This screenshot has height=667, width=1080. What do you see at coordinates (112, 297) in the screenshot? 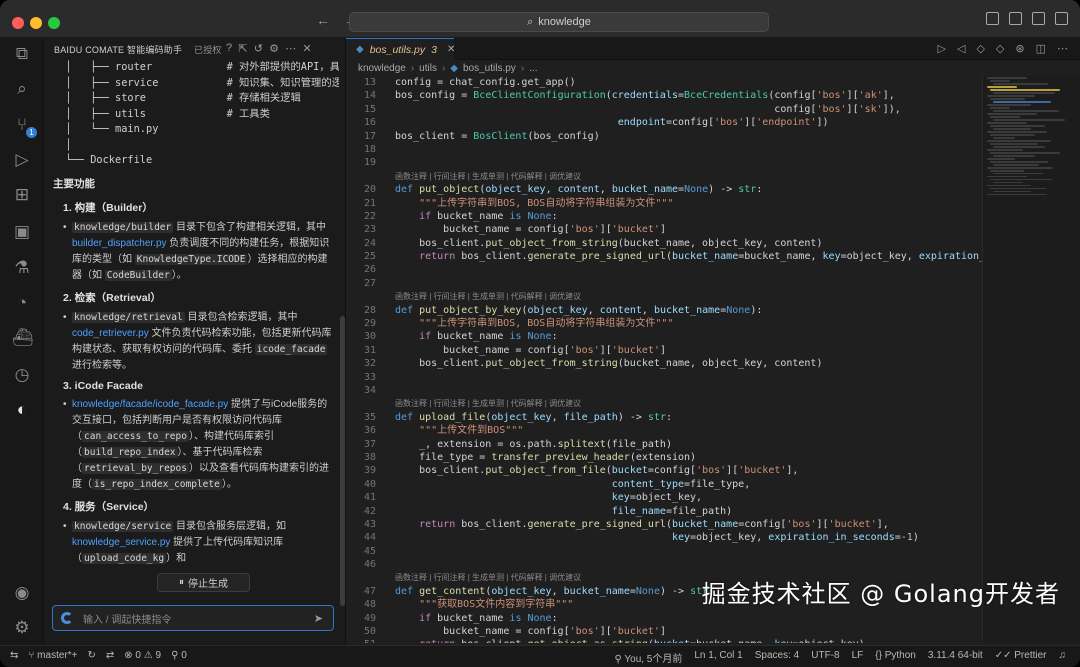
I see `feature-heading: 2. 检索（Retrieval）` at bounding box center [112, 297].